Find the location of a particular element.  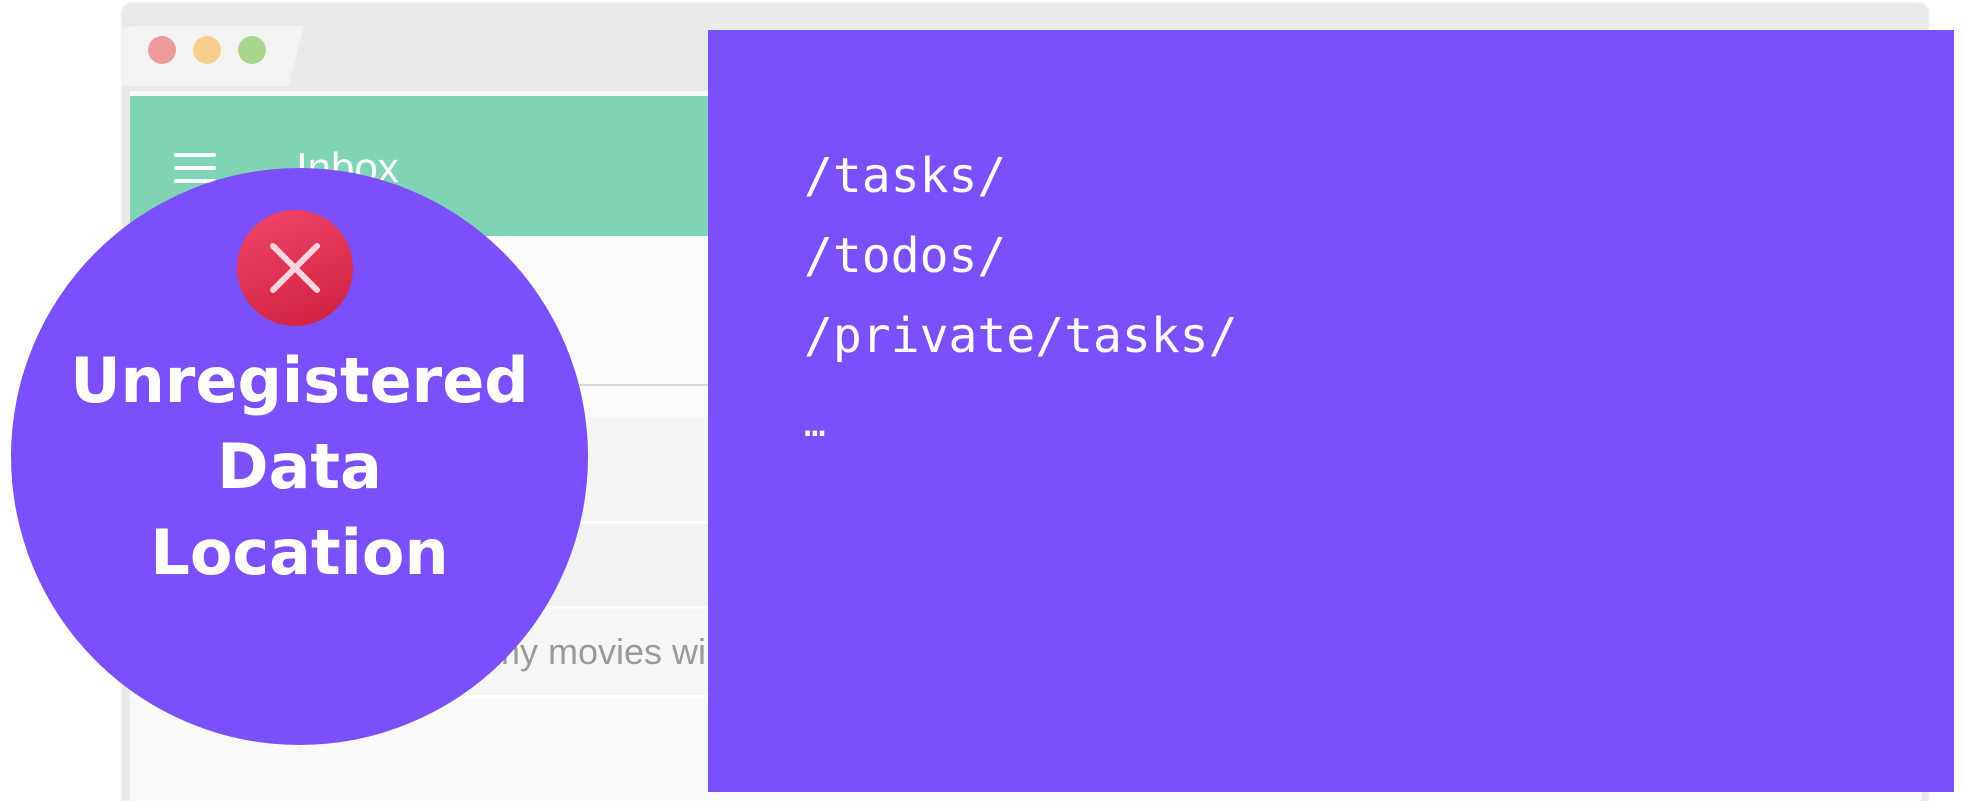

window-minimize-dot is located at coordinates (207, 50).